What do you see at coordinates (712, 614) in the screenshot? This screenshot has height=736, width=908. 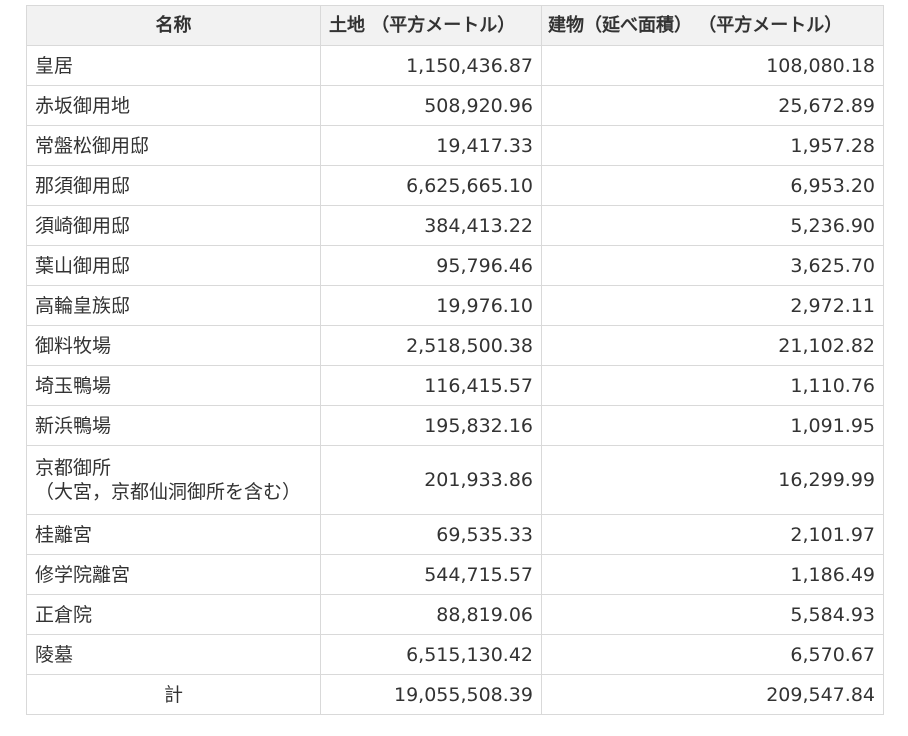 I see `cell-building: 5,584.93` at bounding box center [712, 614].